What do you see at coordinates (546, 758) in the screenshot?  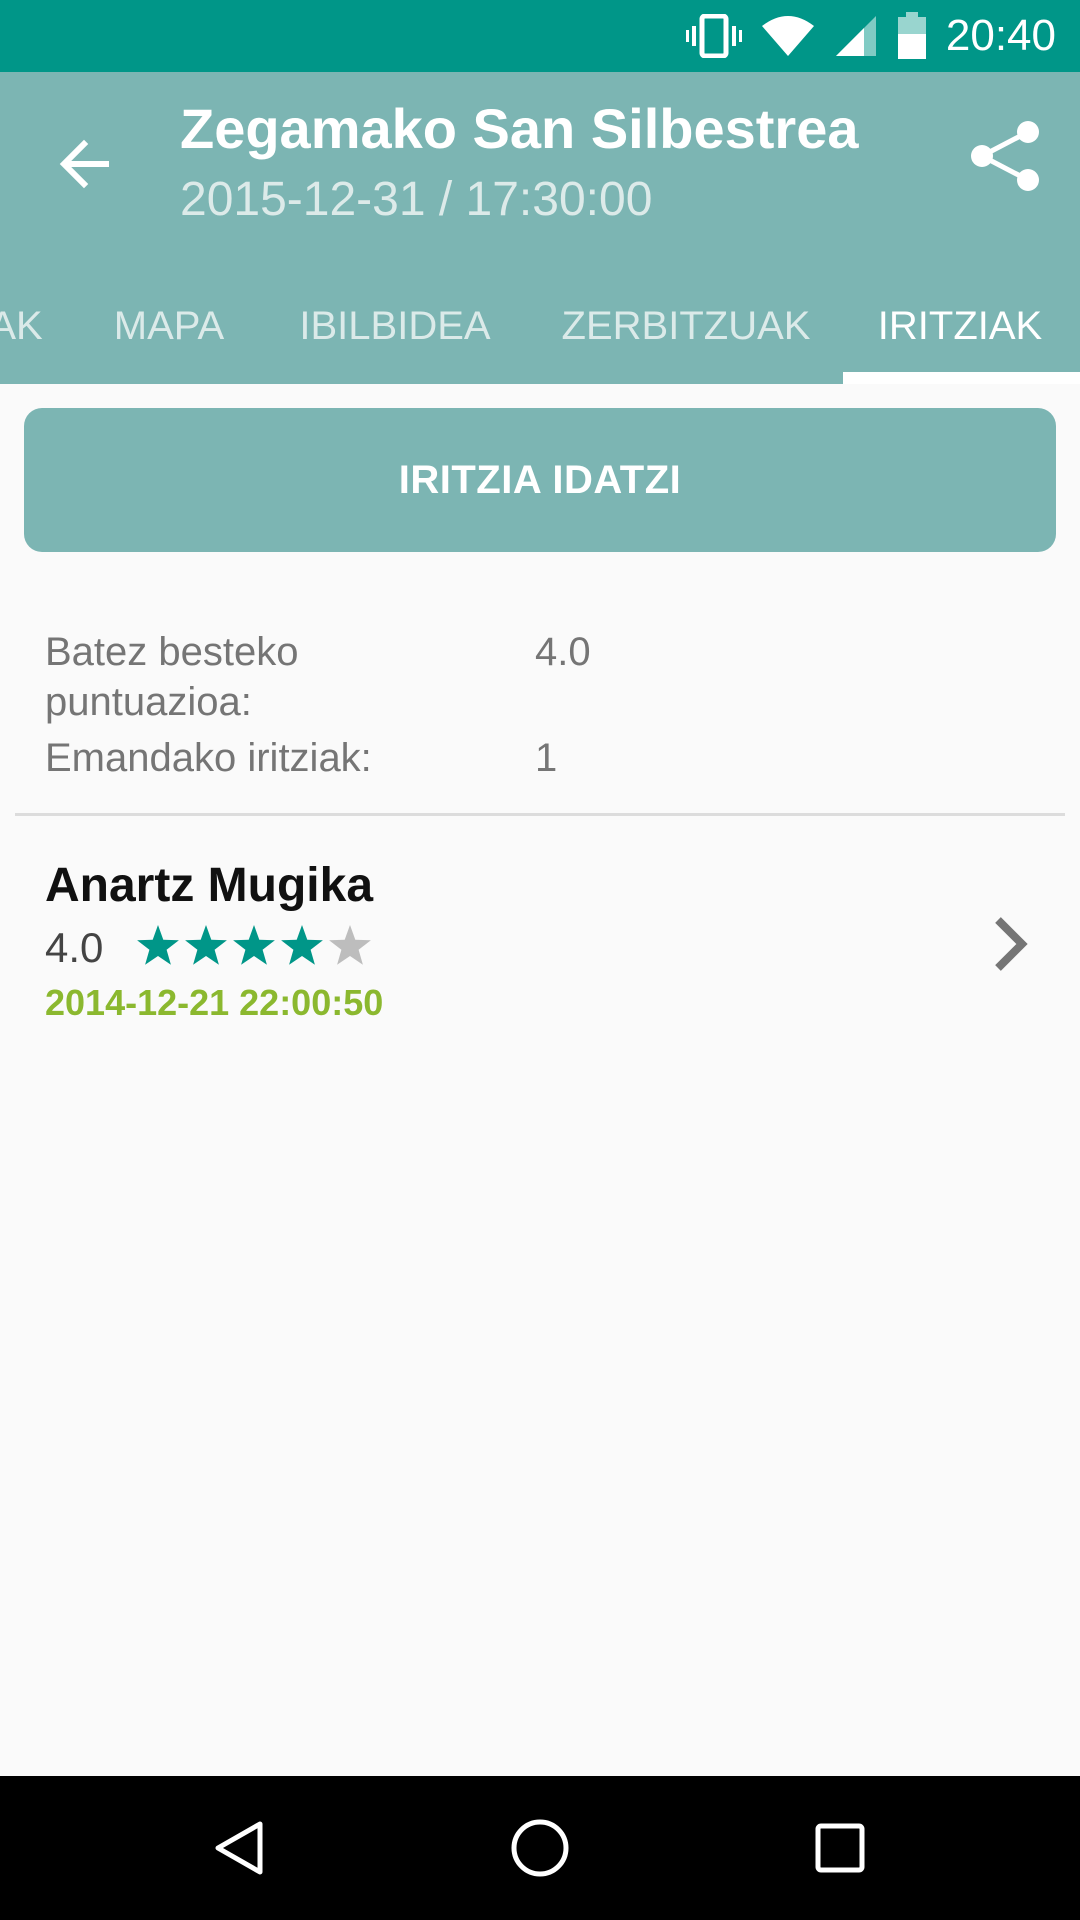 I see `review-count-value: 1` at bounding box center [546, 758].